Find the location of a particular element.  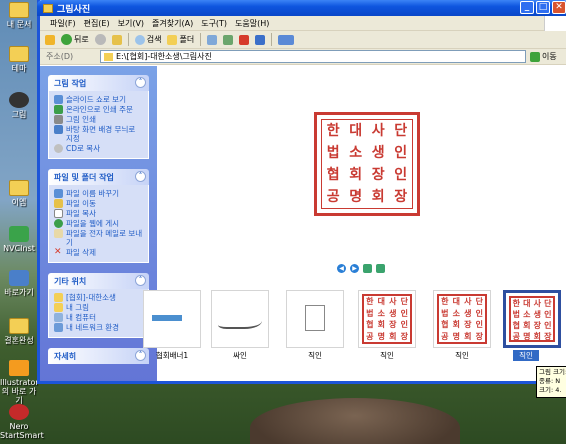

menu-favorites: 즐겨찾기(A) is located at coordinates (172, 23).